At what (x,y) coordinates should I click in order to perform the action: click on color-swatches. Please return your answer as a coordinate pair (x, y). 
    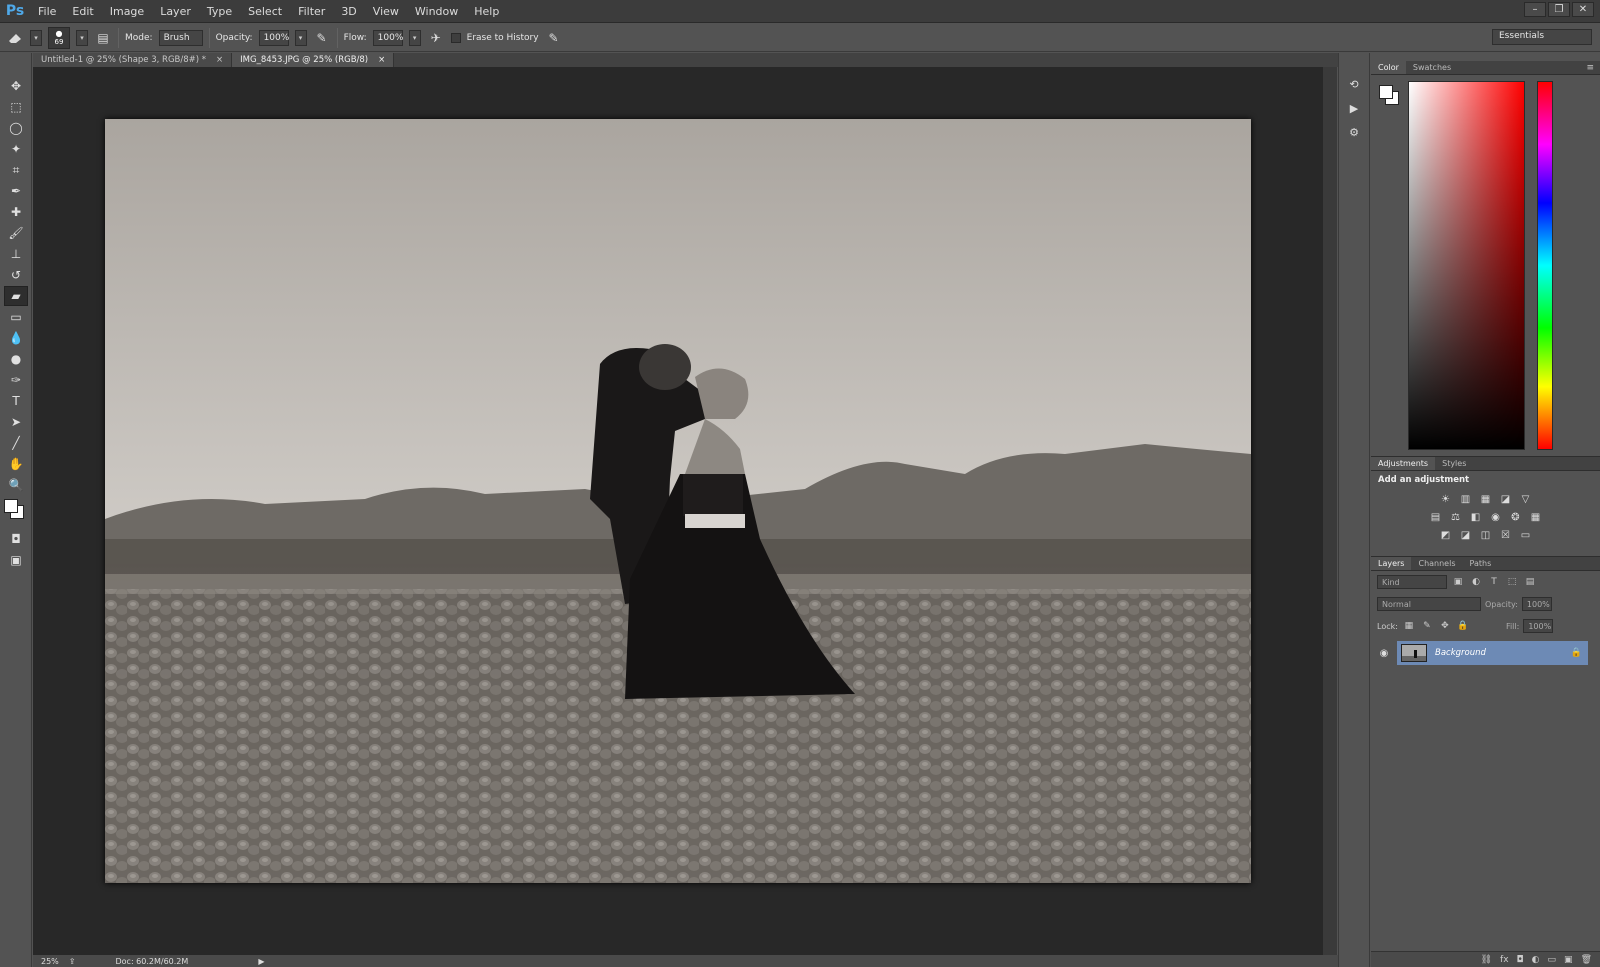
    Looking at the image, I should click on (15, 512).